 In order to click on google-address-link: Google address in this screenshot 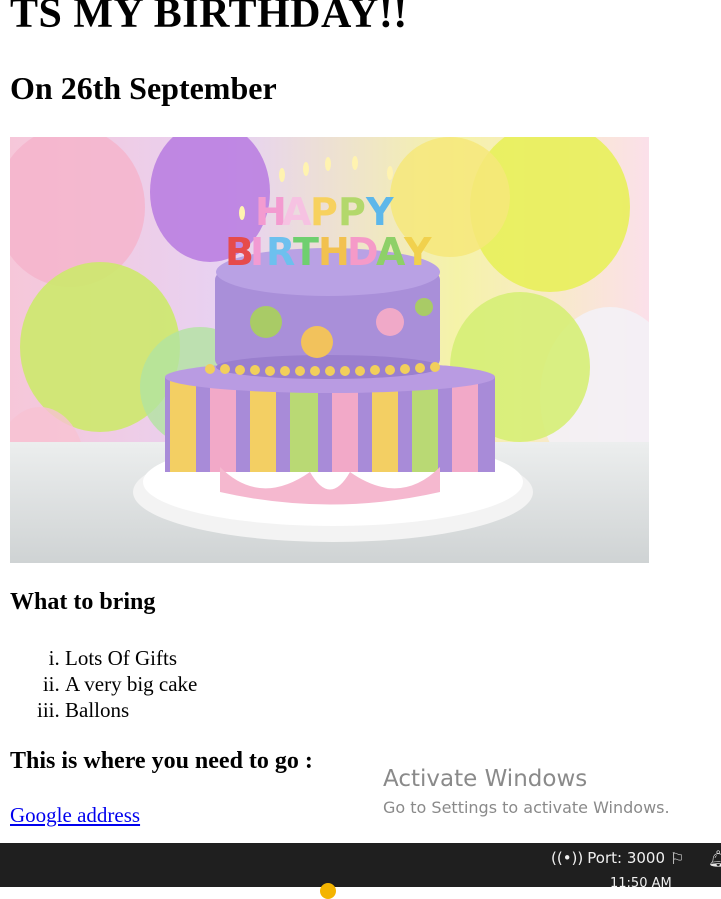, I will do `click(75, 815)`.